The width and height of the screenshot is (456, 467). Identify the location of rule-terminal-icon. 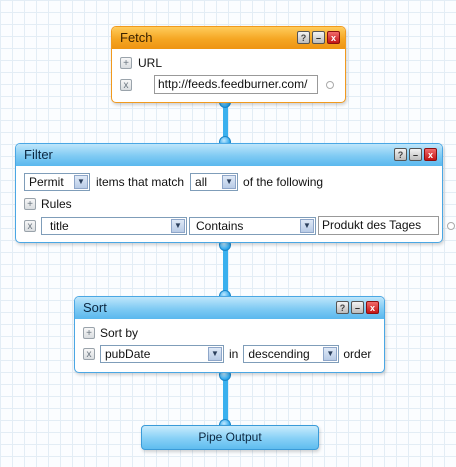
(451, 225).